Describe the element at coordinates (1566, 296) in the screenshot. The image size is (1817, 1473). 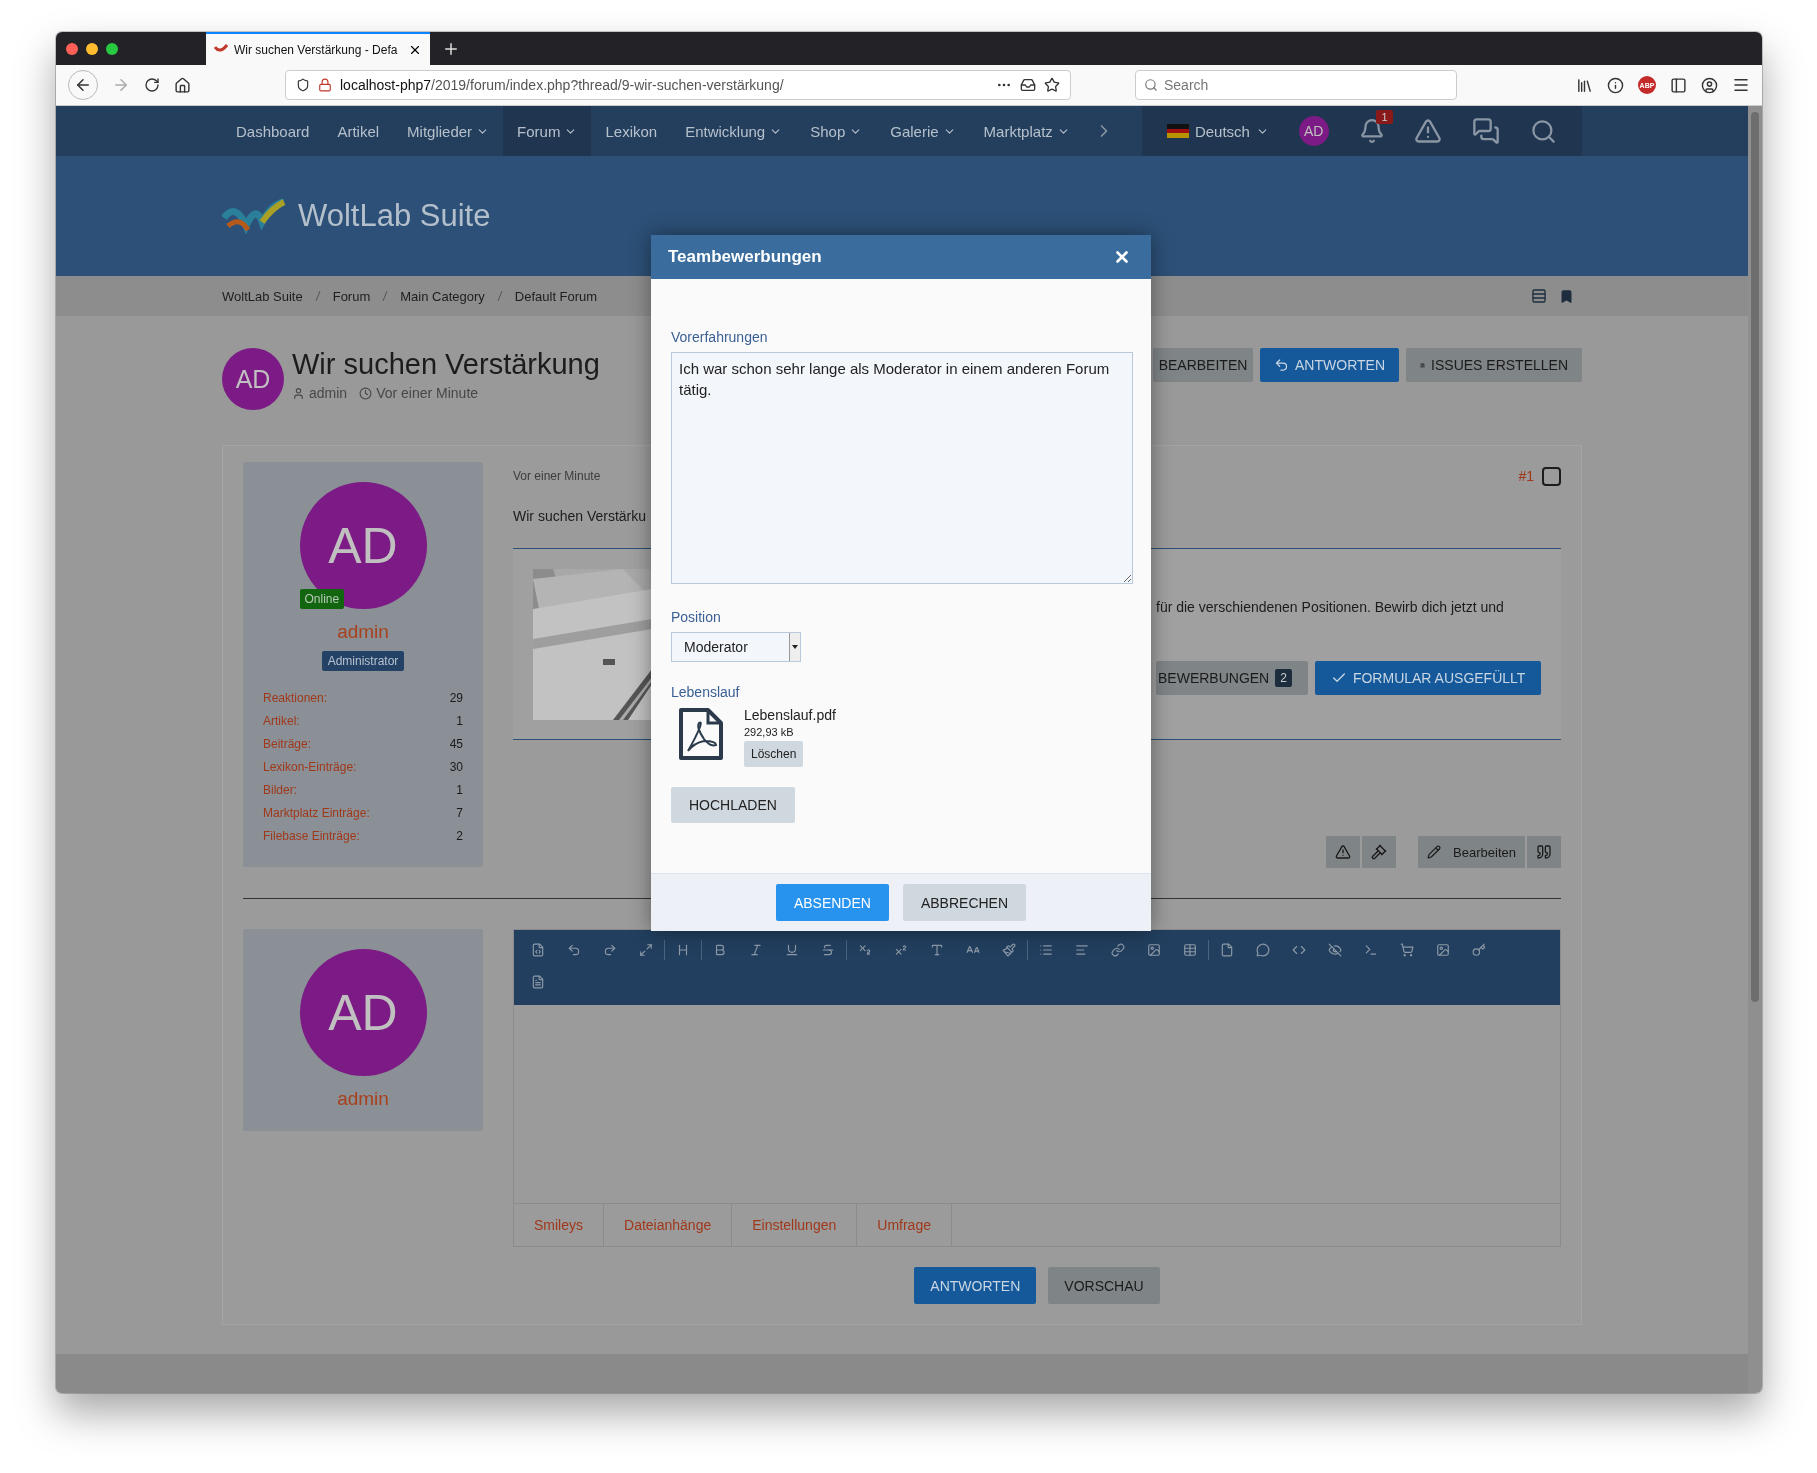
I see `bookmark-icon` at that location.